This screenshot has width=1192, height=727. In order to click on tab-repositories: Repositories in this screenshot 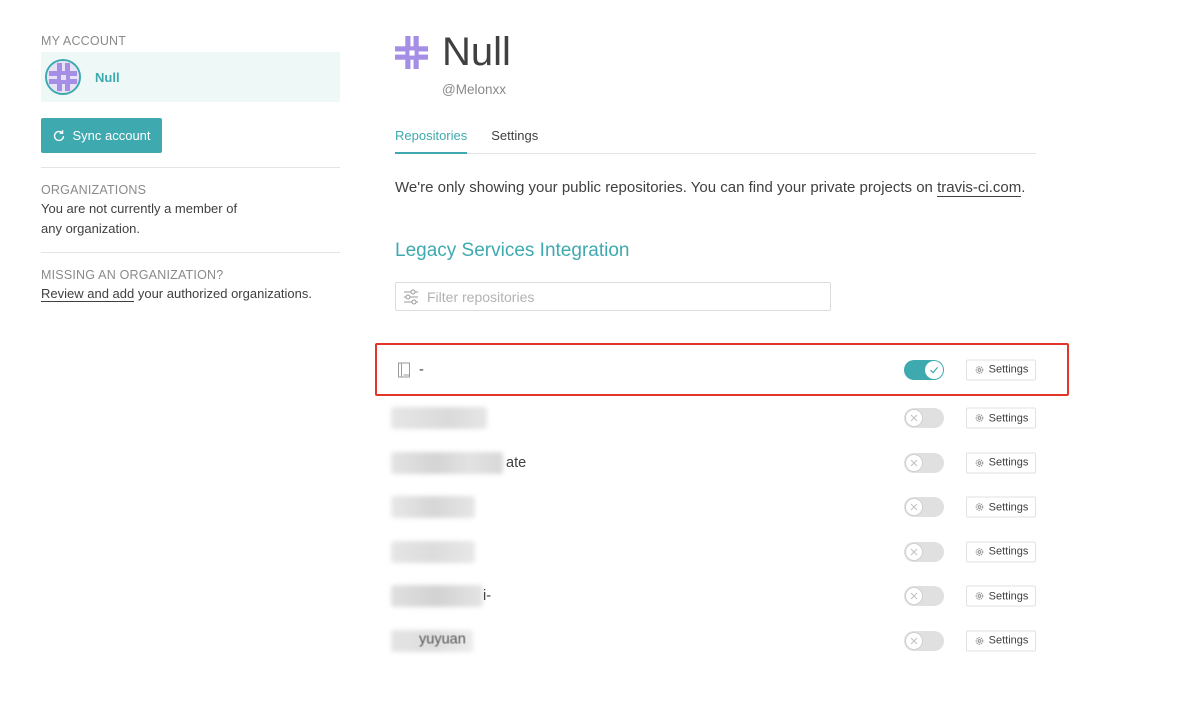, I will do `click(431, 139)`.